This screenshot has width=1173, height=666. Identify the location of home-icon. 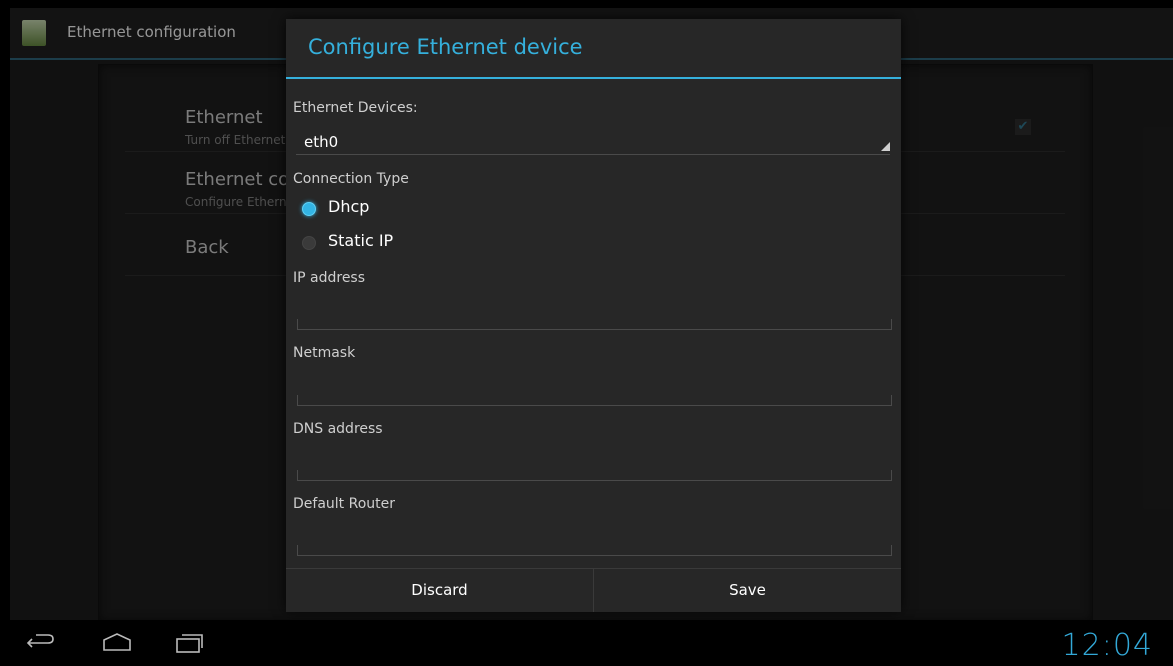
(117, 643).